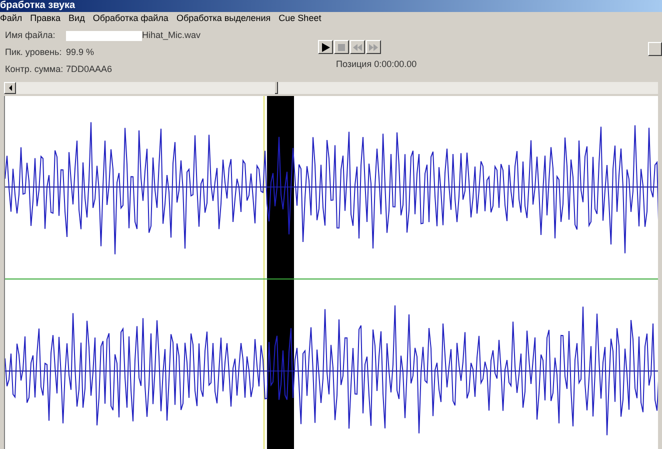 The width and height of the screenshot is (662, 449). I want to click on scrollbar, so click(331, 88).